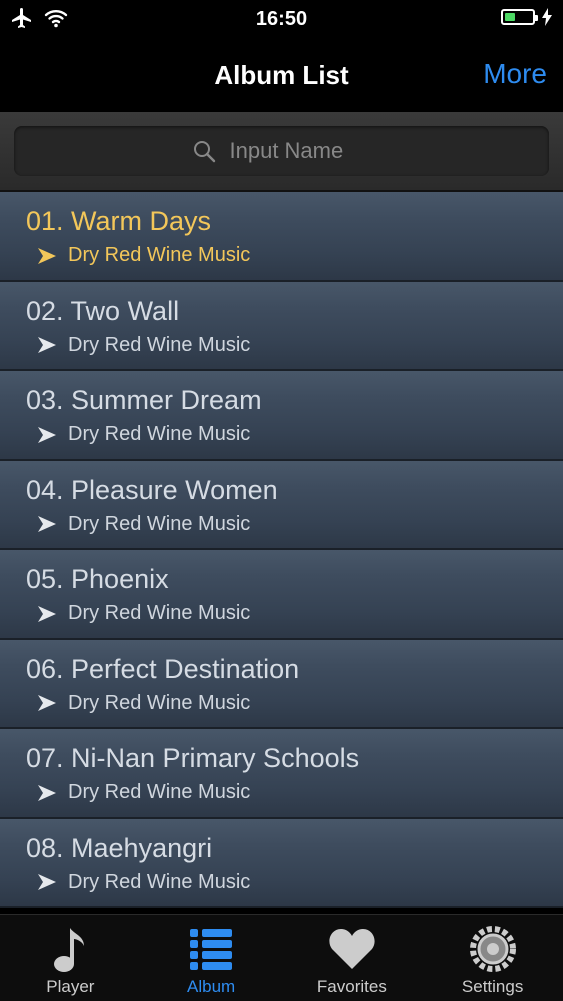 This screenshot has width=563, height=1001. I want to click on tab-settings: Settings, so click(492, 958).